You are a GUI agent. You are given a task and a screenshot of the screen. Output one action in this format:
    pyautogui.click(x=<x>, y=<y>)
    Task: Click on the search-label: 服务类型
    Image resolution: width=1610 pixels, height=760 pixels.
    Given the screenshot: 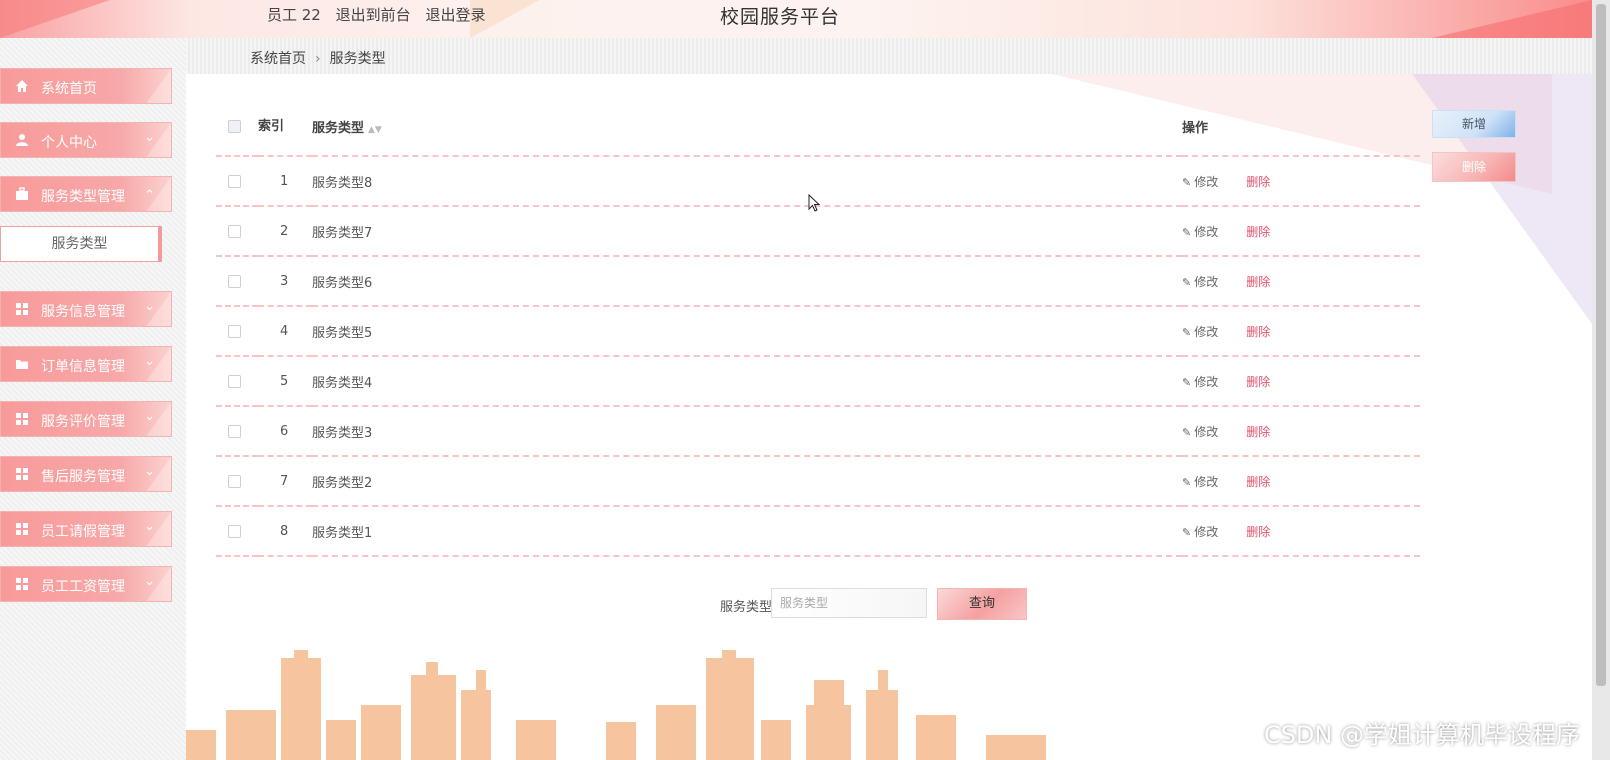 What is the action you would take?
    pyautogui.click(x=746, y=607)
    